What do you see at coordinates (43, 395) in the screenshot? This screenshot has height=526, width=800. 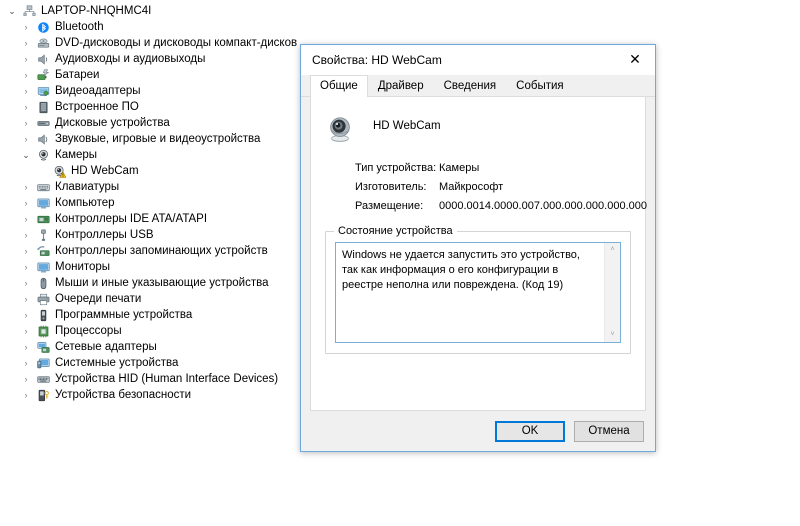 I see `security-device-icon` at bounding box center [43, 395].